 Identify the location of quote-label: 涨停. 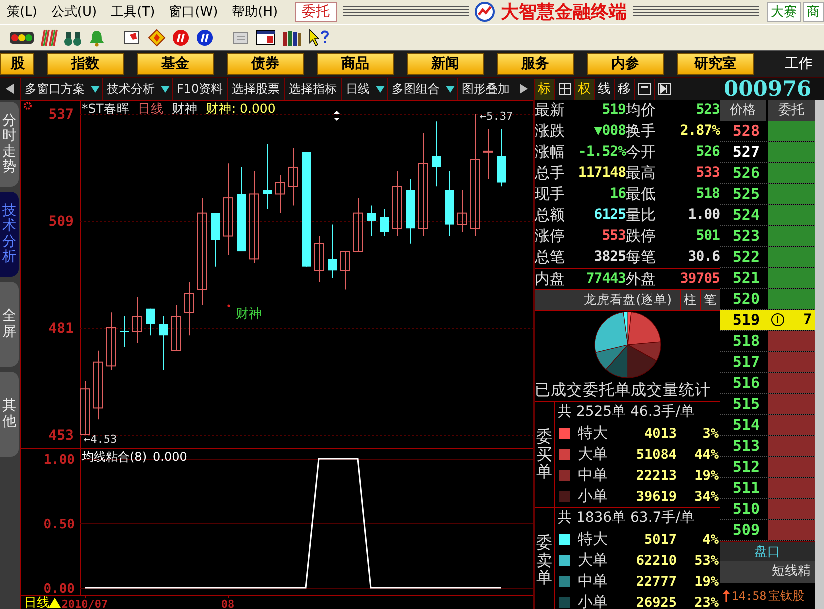
(550, 236).